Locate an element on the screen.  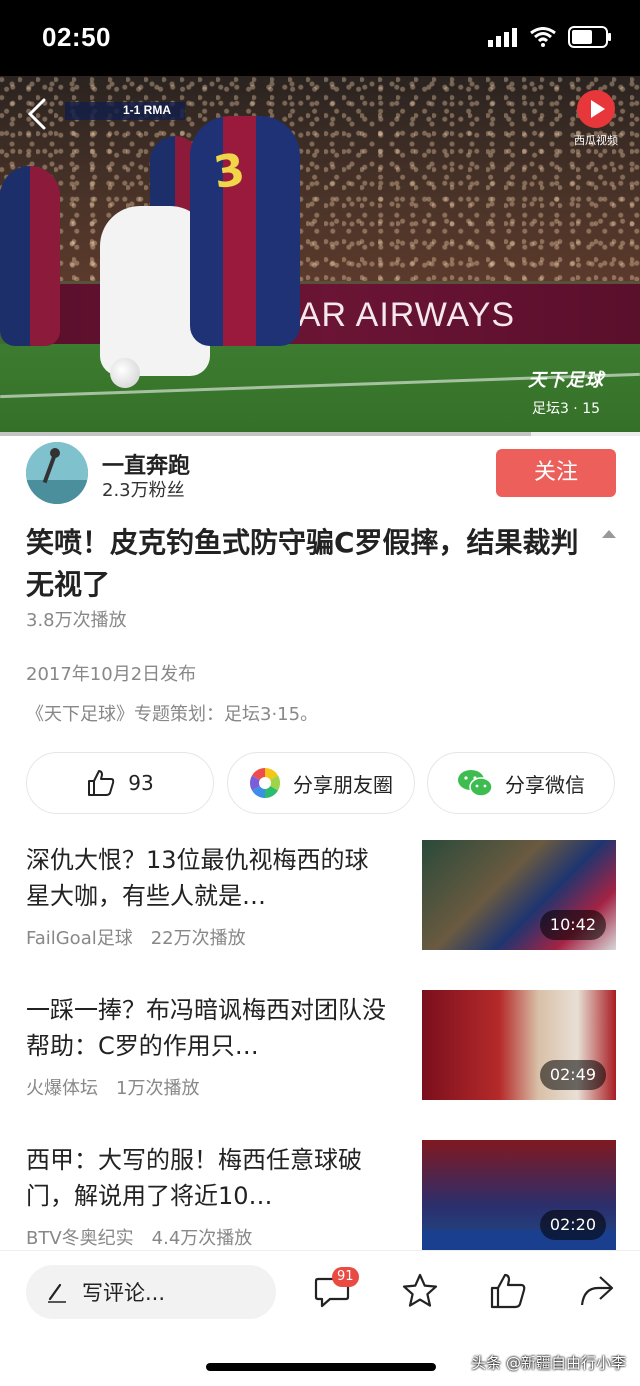
pencil-icon is located at coordinates (57, 1293).